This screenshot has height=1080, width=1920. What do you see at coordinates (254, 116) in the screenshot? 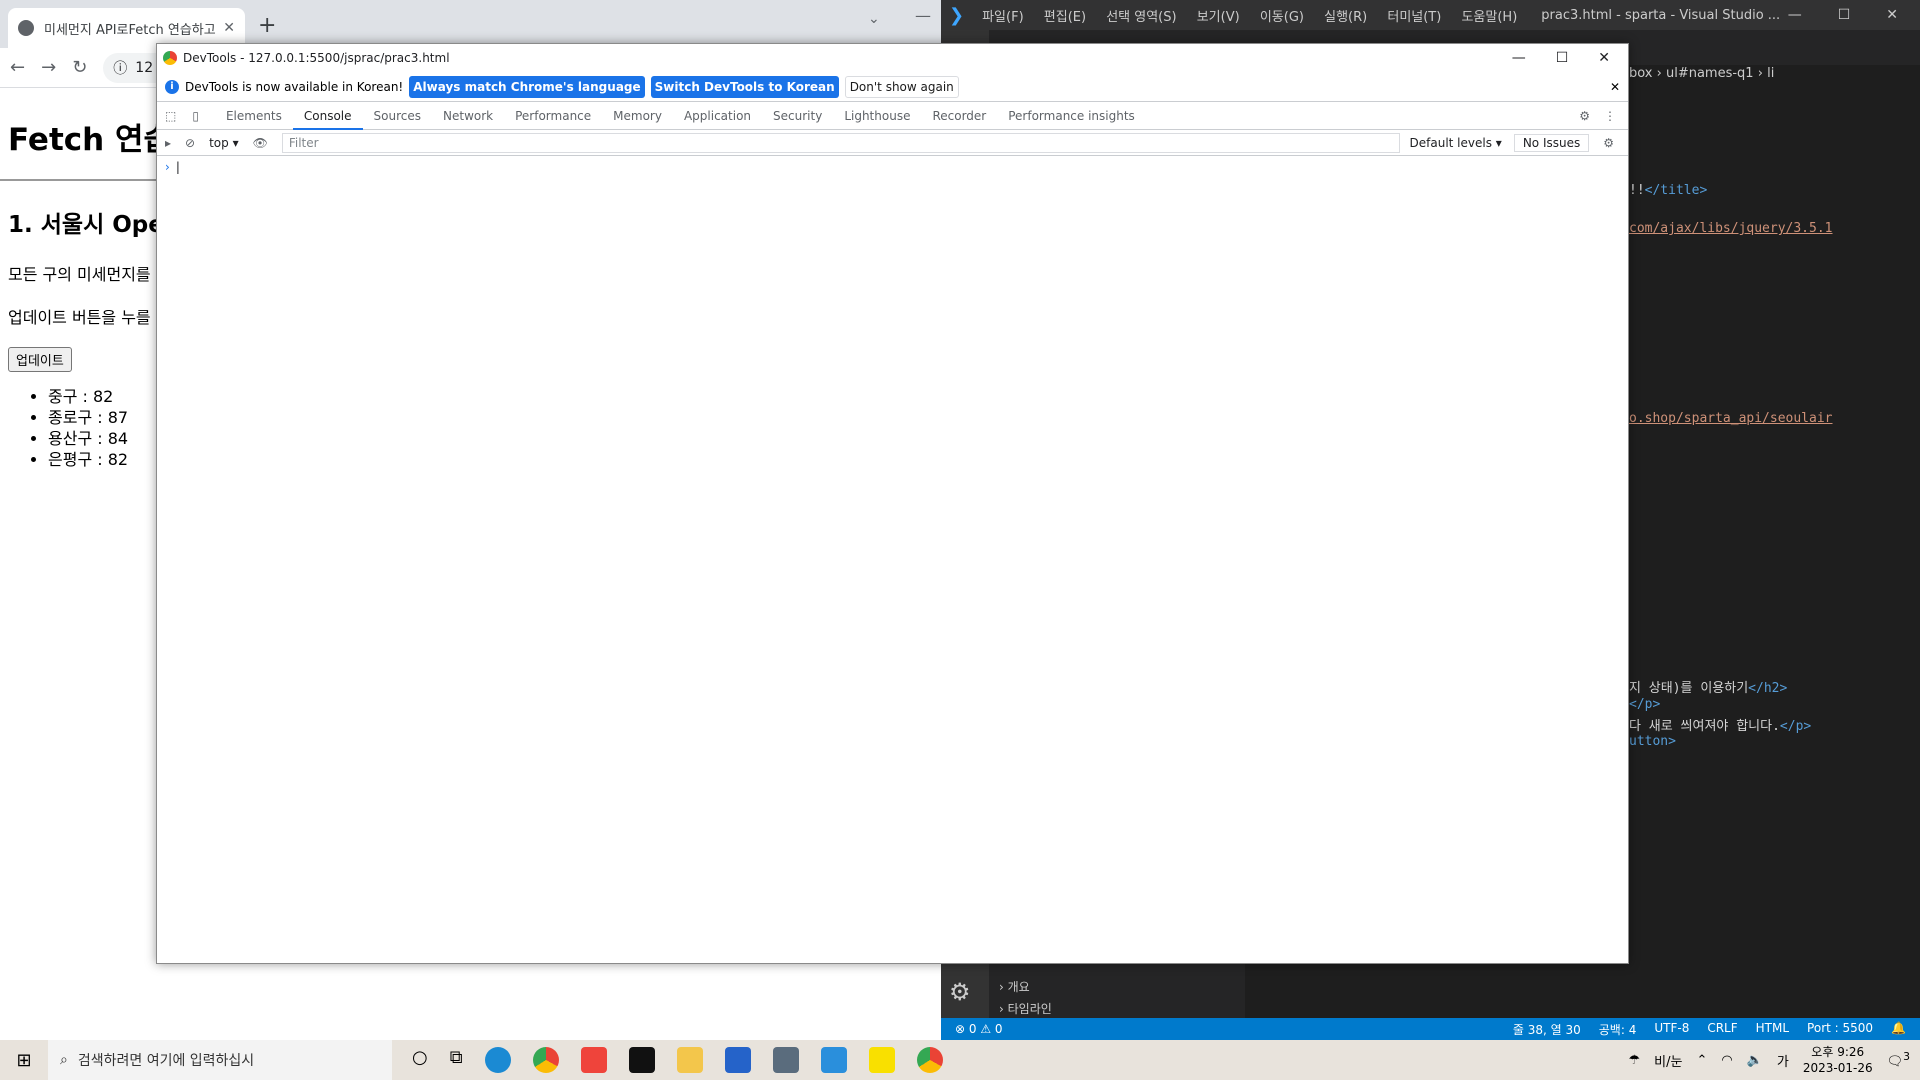
I see `tab-elements: Elements` at bounding box center [254, 116].